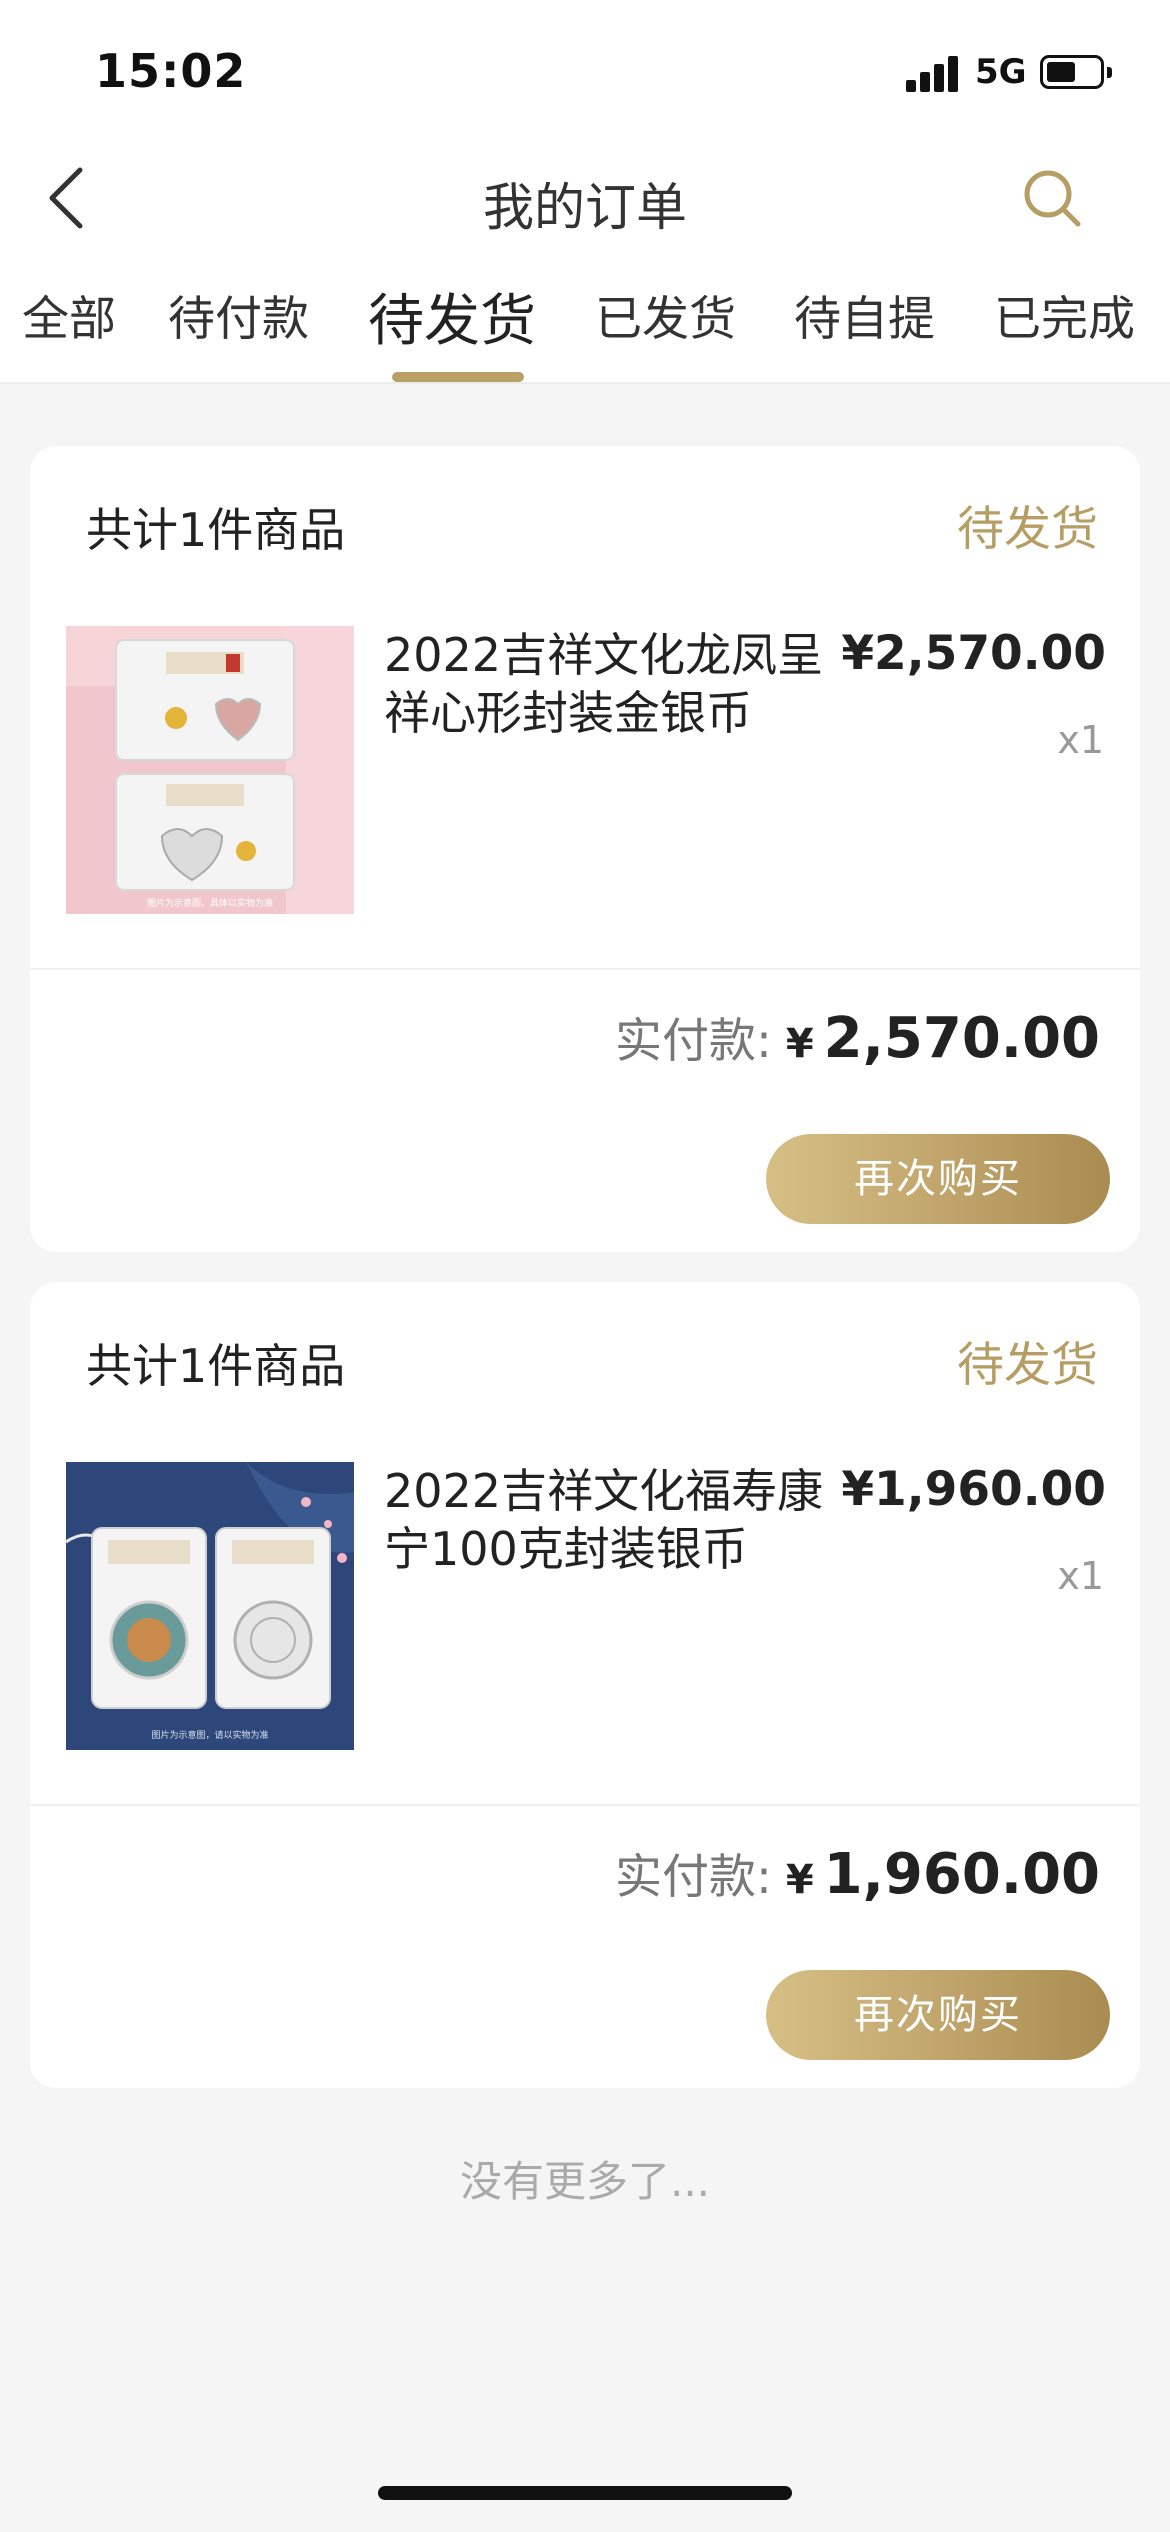 This screenshot has height=2532, width=1170. I want to click on battery-icon, so click(1076, 72).